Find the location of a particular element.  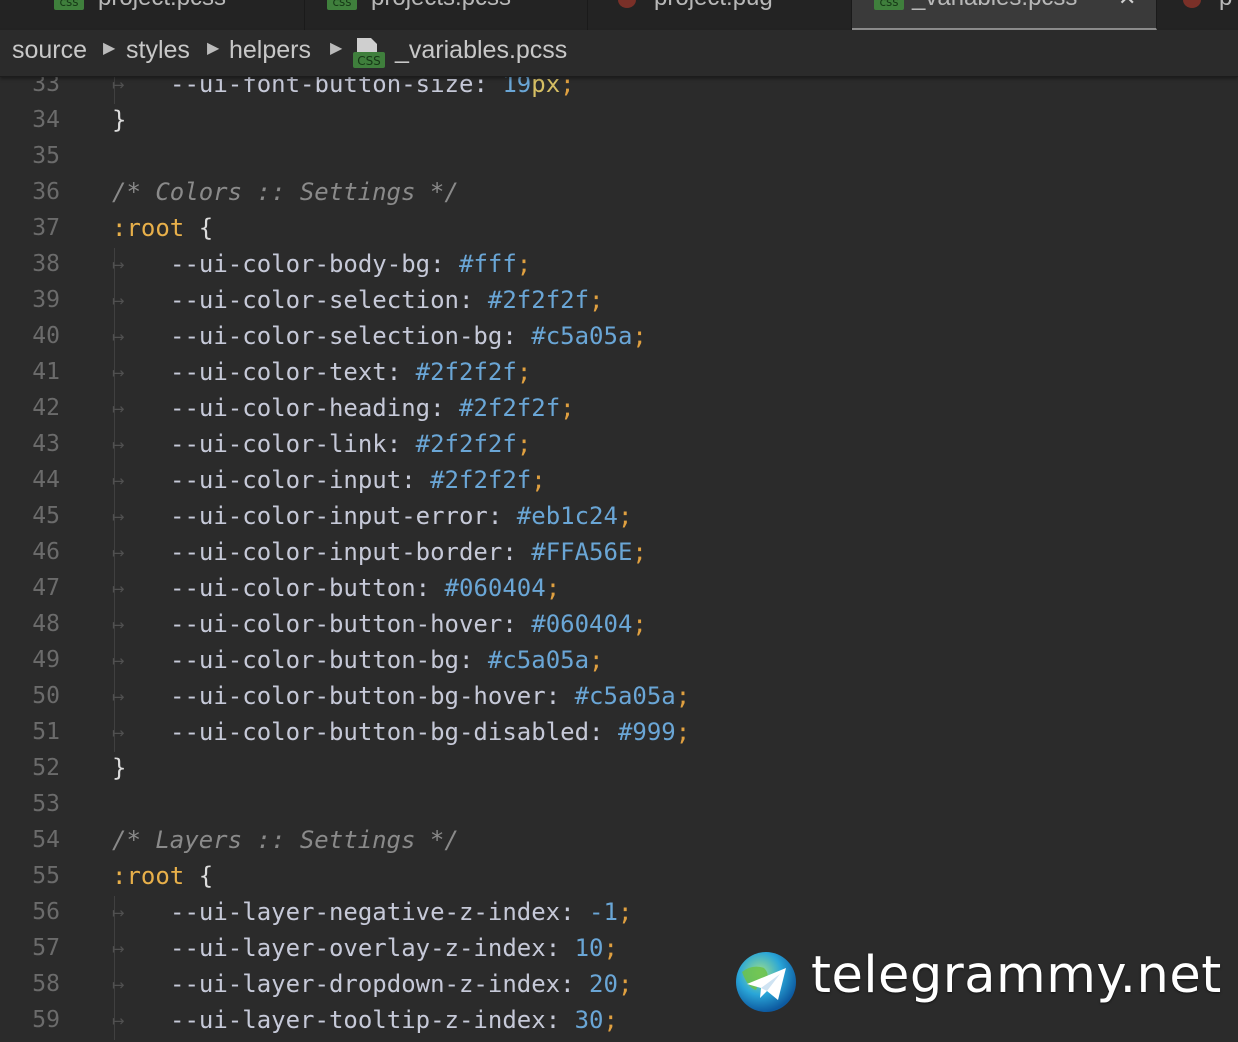

code-line: 35 is located at coordinates (619, 158).